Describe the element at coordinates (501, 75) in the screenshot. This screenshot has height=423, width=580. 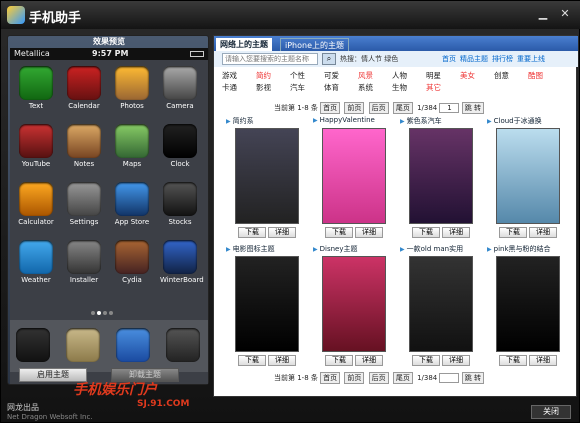
I see `category-link: 创意` at that location.